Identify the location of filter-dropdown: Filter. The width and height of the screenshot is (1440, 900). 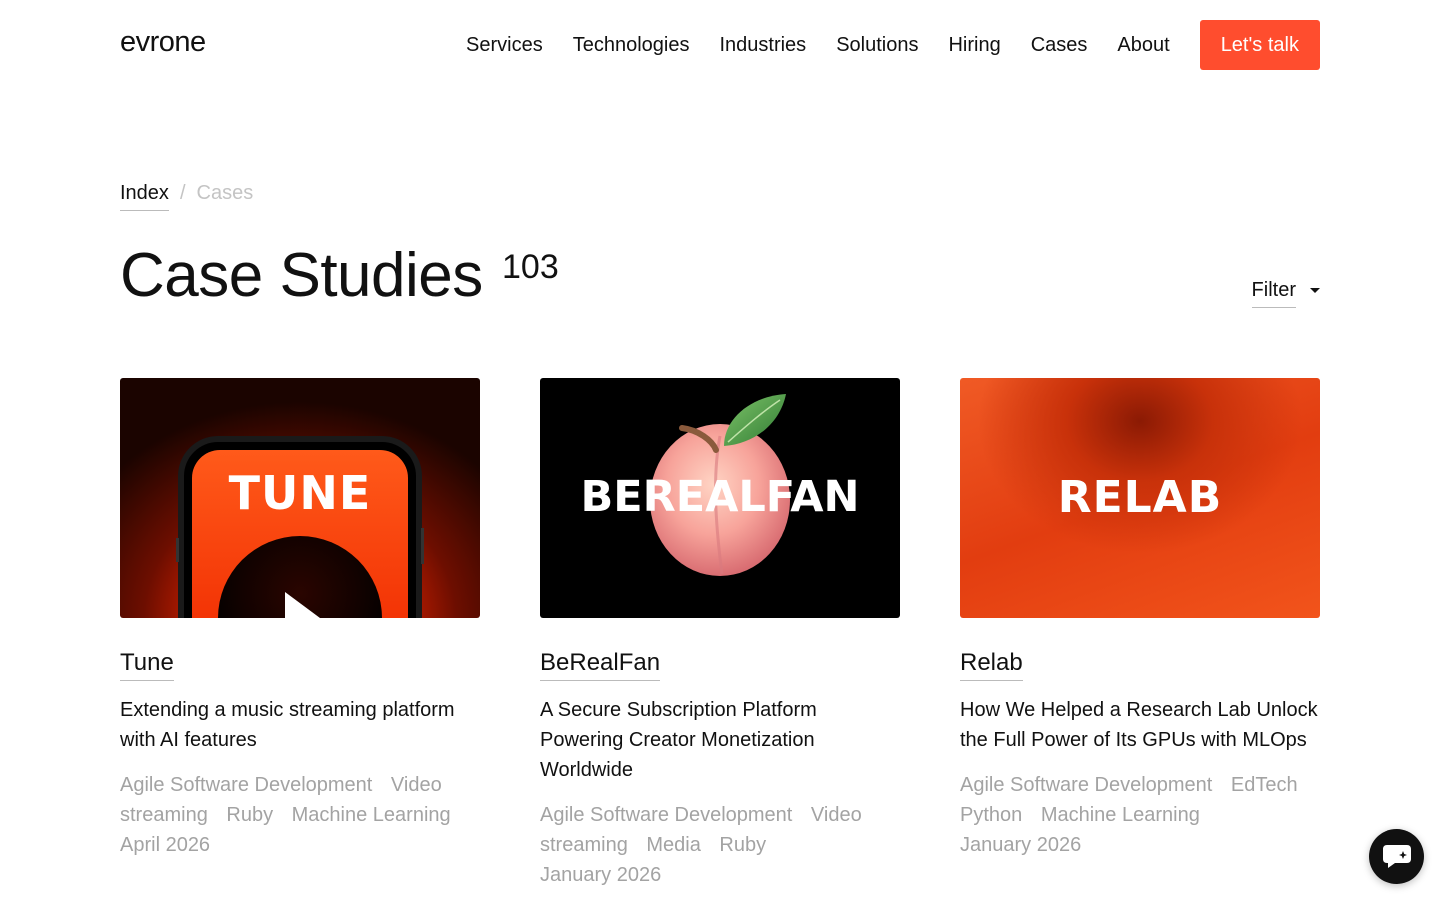
(1285, 293).